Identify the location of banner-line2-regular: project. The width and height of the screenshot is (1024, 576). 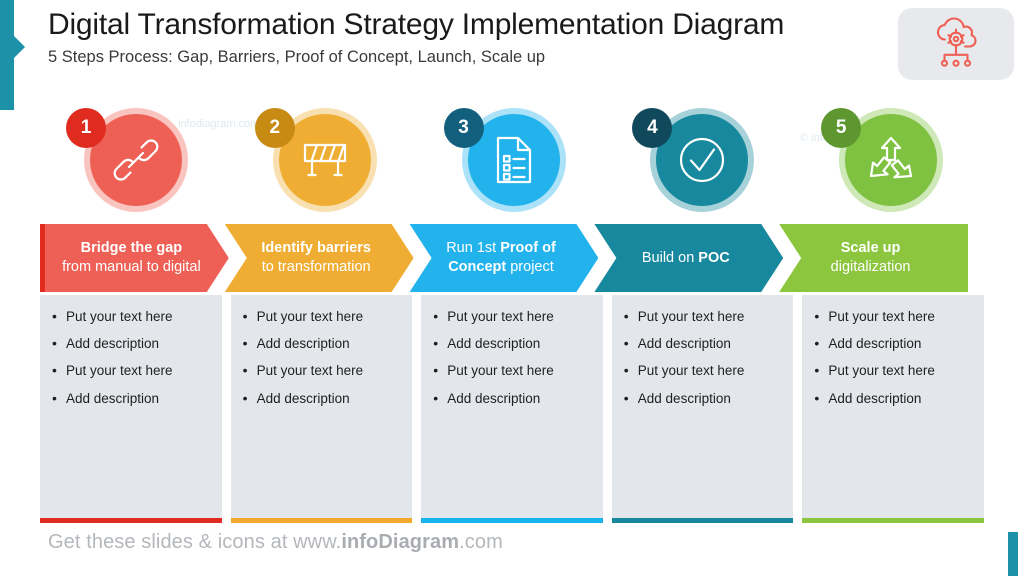
(530, 267).